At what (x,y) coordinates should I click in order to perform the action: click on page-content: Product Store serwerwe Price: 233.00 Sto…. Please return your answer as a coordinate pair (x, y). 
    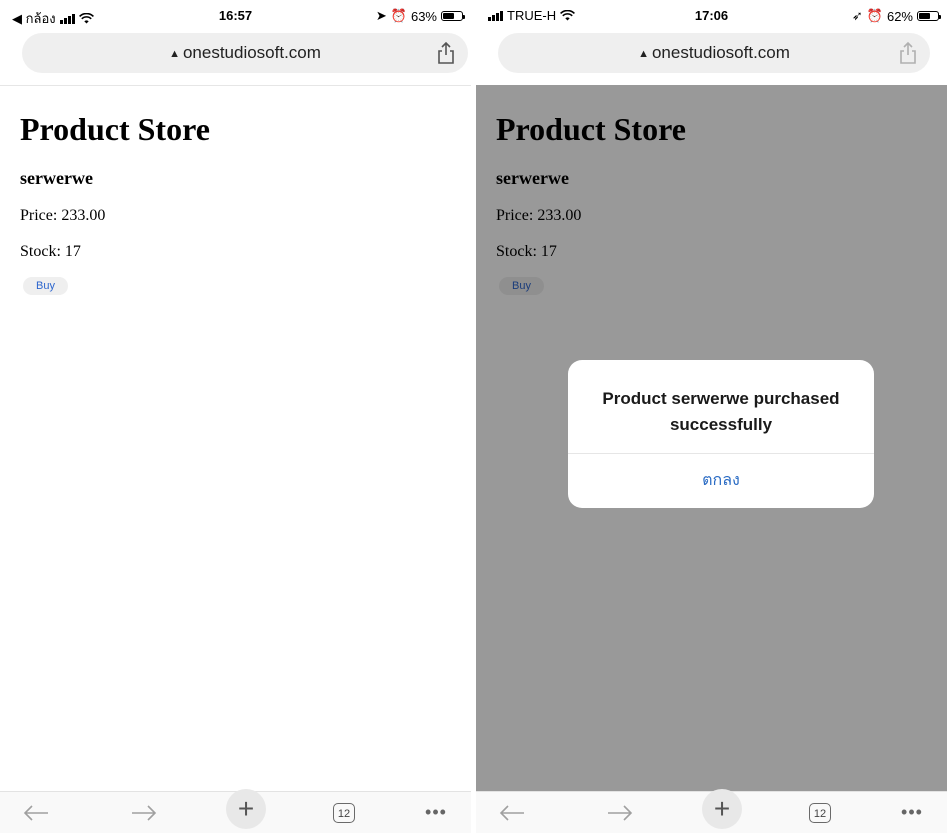
    Looking at the image, I should click on (115, 195).